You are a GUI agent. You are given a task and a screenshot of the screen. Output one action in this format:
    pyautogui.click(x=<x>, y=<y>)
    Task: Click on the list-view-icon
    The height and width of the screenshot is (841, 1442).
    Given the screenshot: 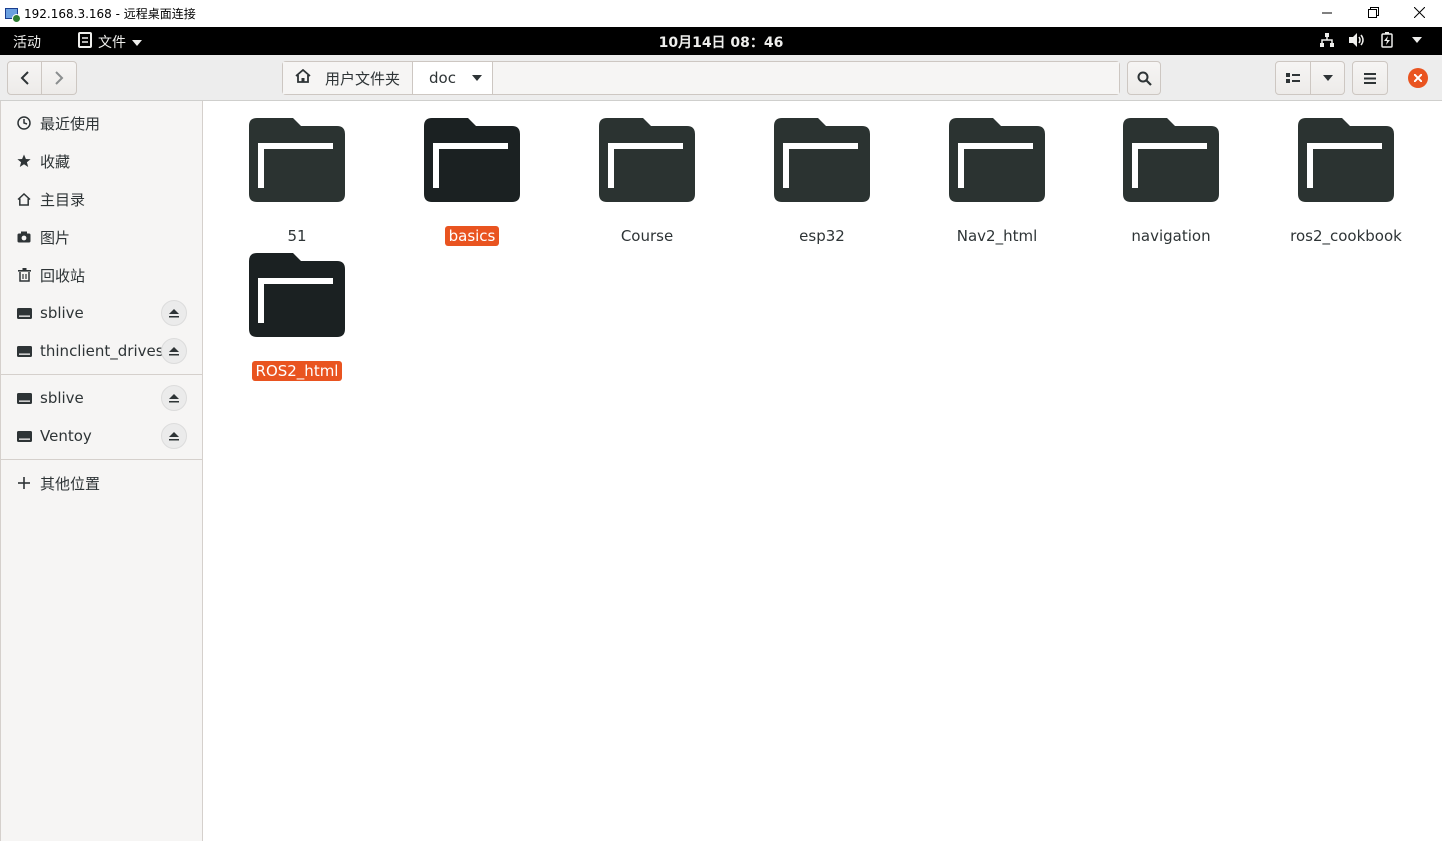 What is the action you would take?
    pyautogui.click(x=1293, y=78)
    